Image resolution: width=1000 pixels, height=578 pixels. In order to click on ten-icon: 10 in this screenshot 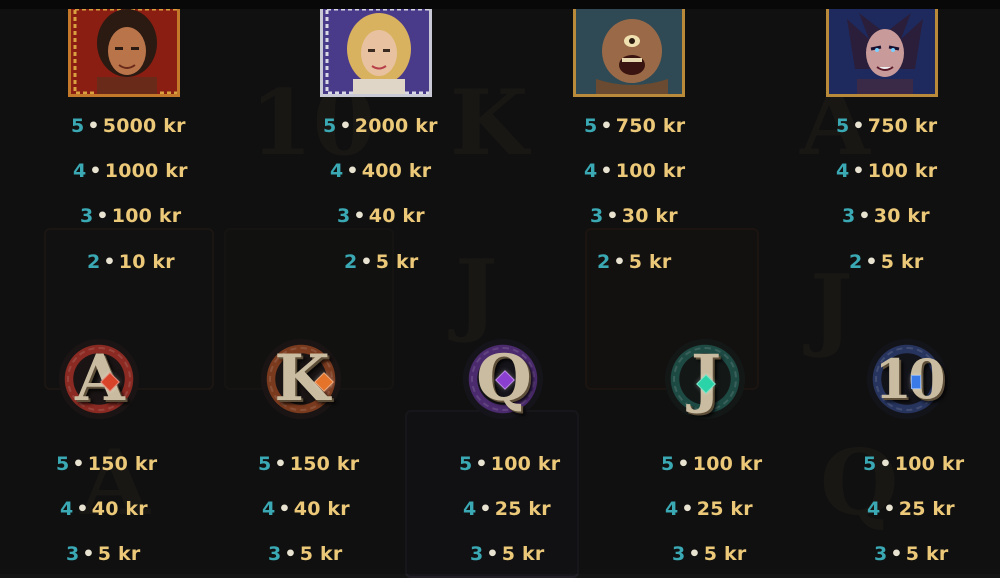, I will do `click(910, 380)`.